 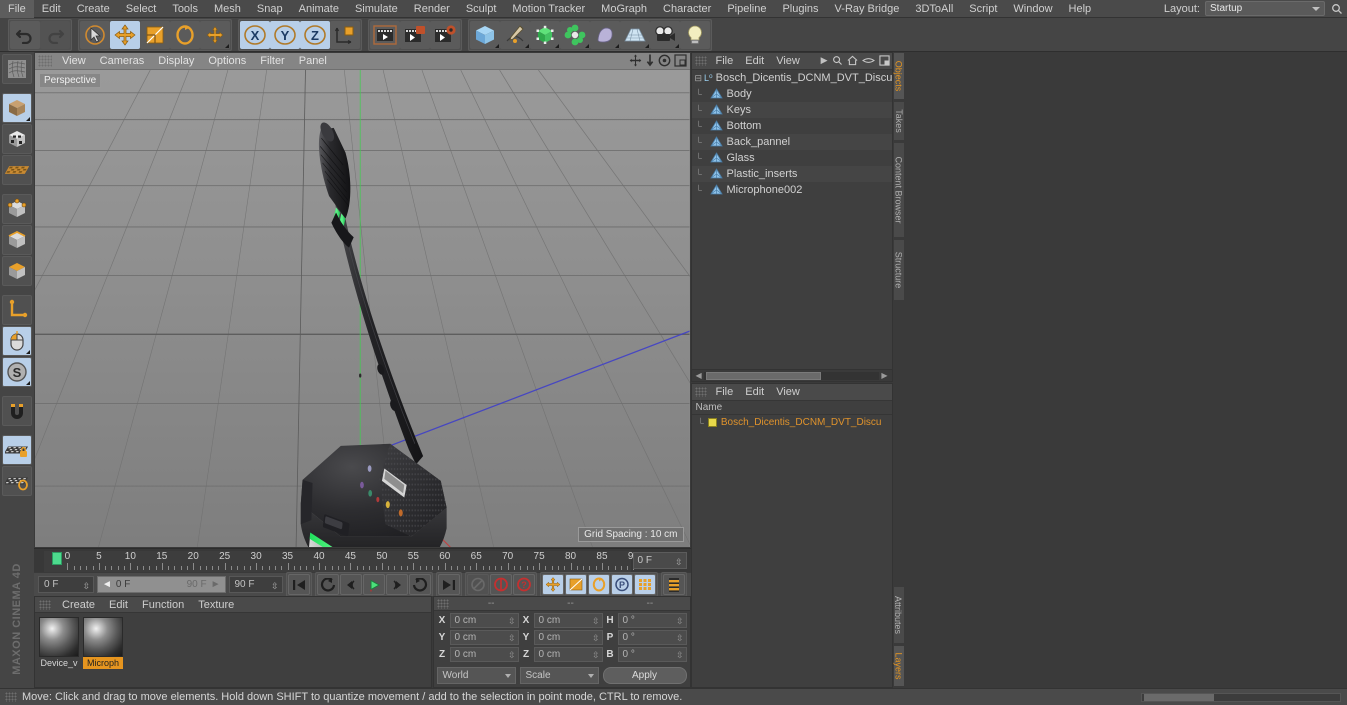 What do you see at coordinates (17, 372) in the screenshot?
I see `enable-axis-button: S` at bounding box center [17, 372].